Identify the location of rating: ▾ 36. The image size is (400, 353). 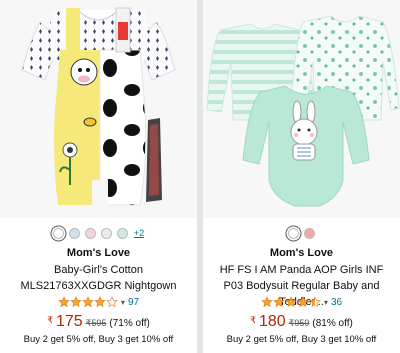
(301, 302).